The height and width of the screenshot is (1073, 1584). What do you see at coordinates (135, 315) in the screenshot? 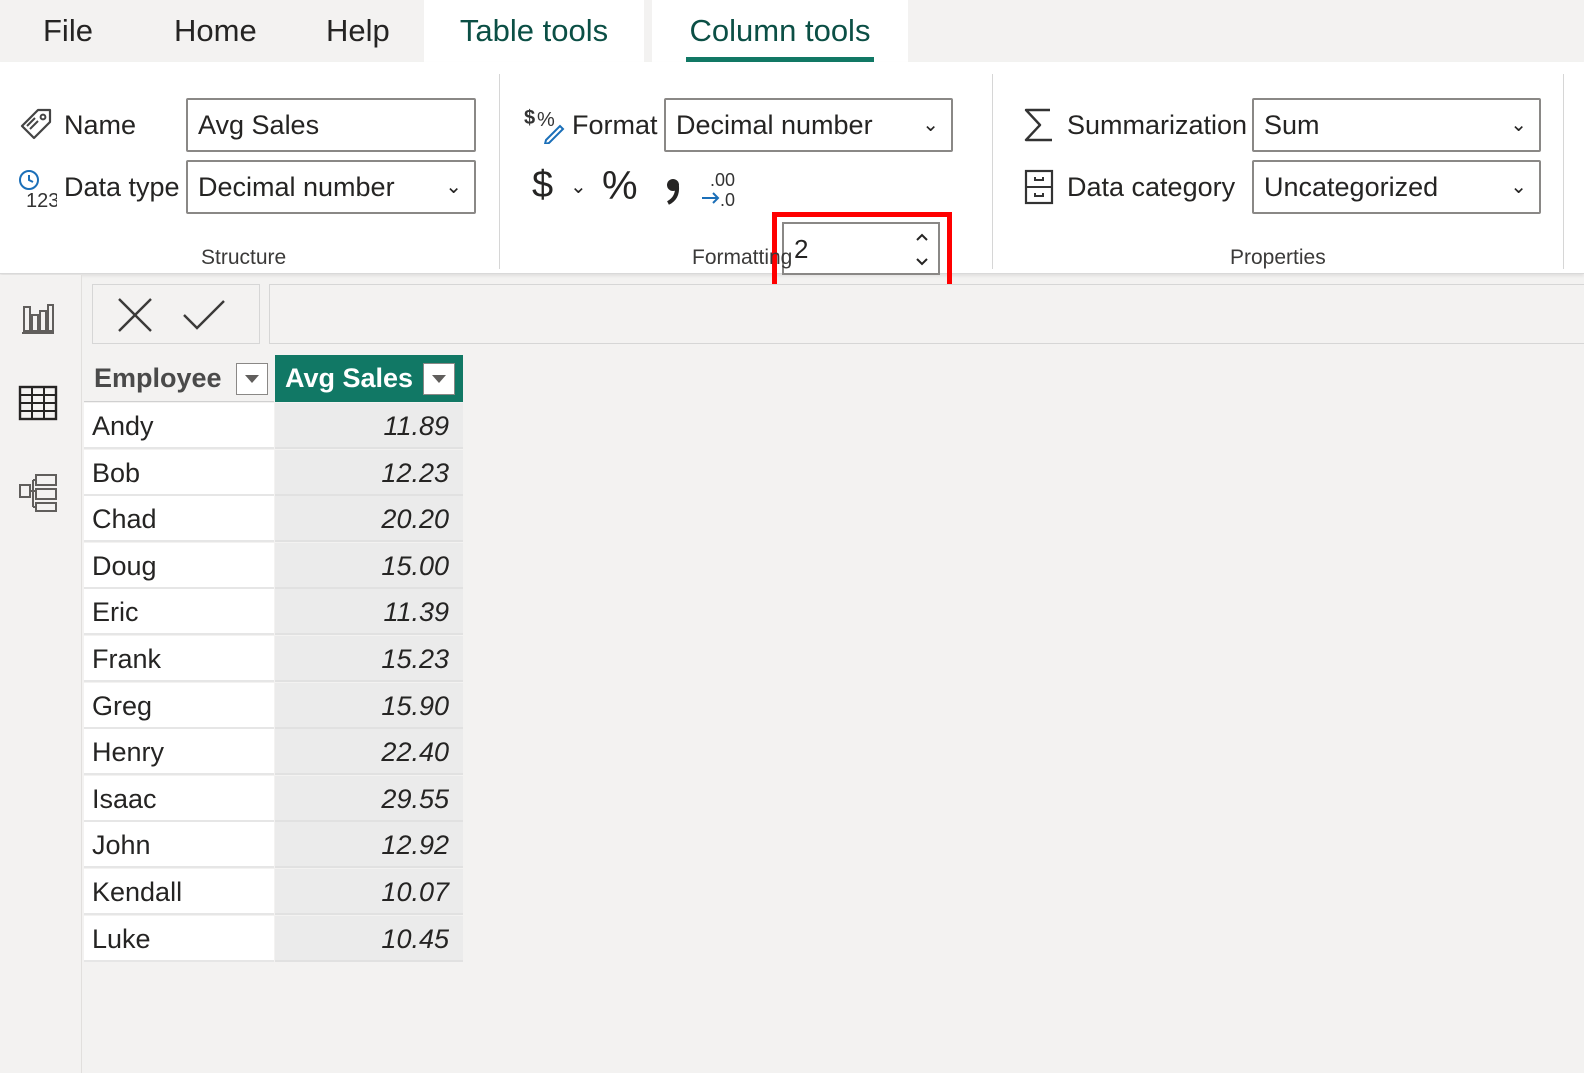
I see `cancel-icon` at bounding box center [135, 315].